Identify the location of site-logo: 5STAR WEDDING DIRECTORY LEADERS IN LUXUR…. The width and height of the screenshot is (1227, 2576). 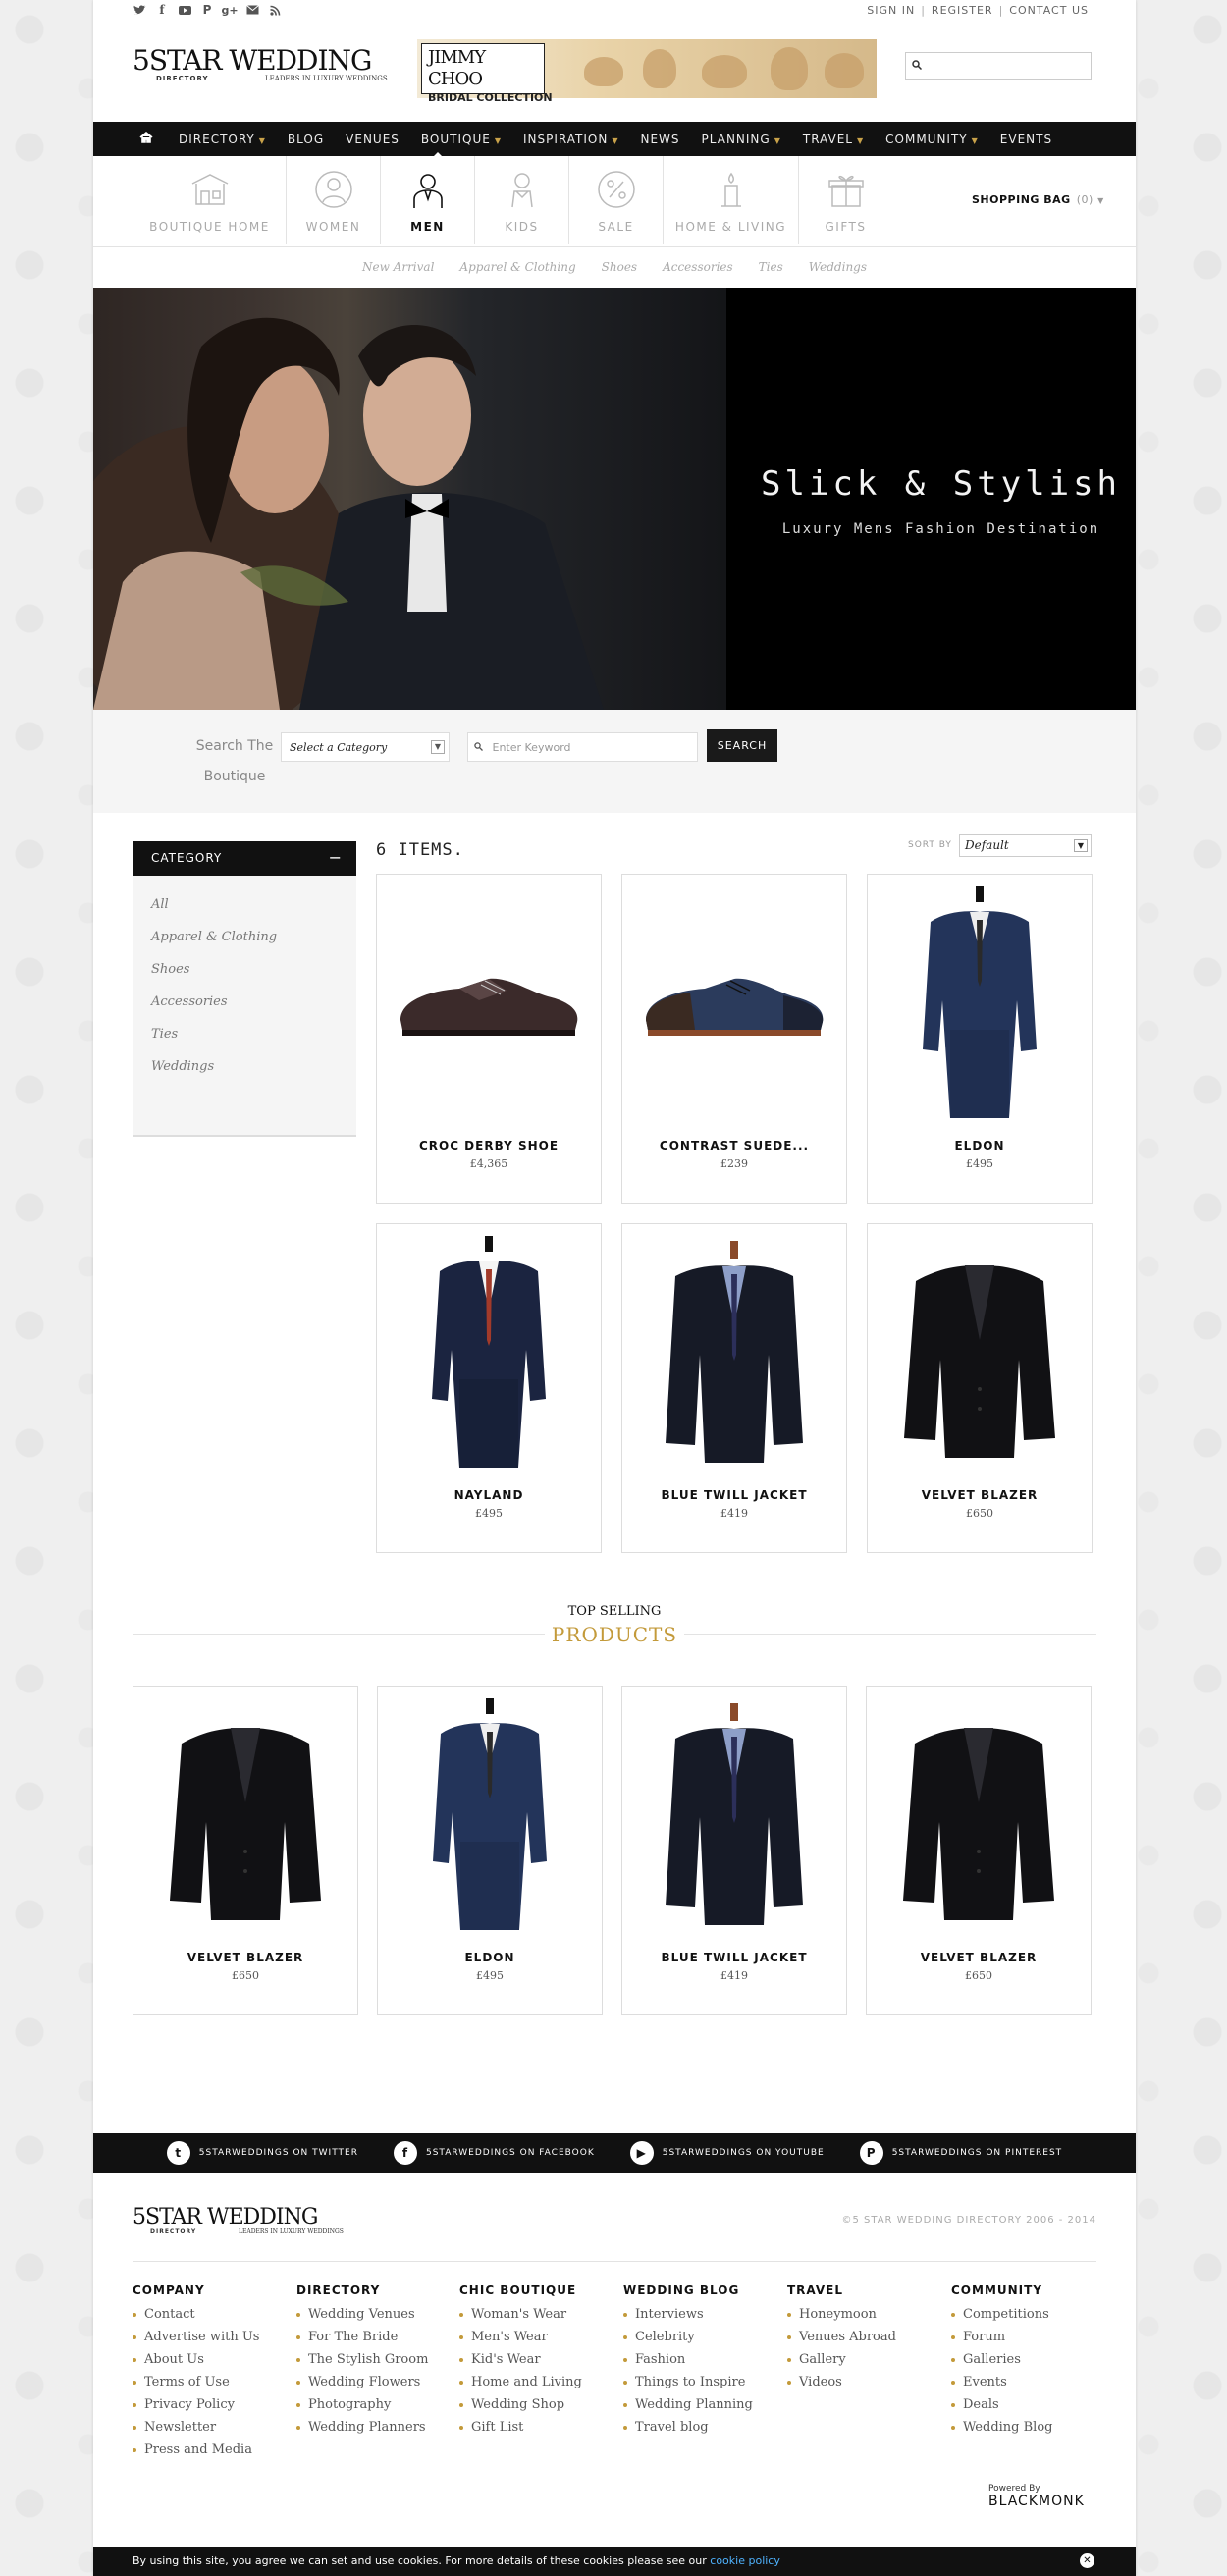
(261, 67).